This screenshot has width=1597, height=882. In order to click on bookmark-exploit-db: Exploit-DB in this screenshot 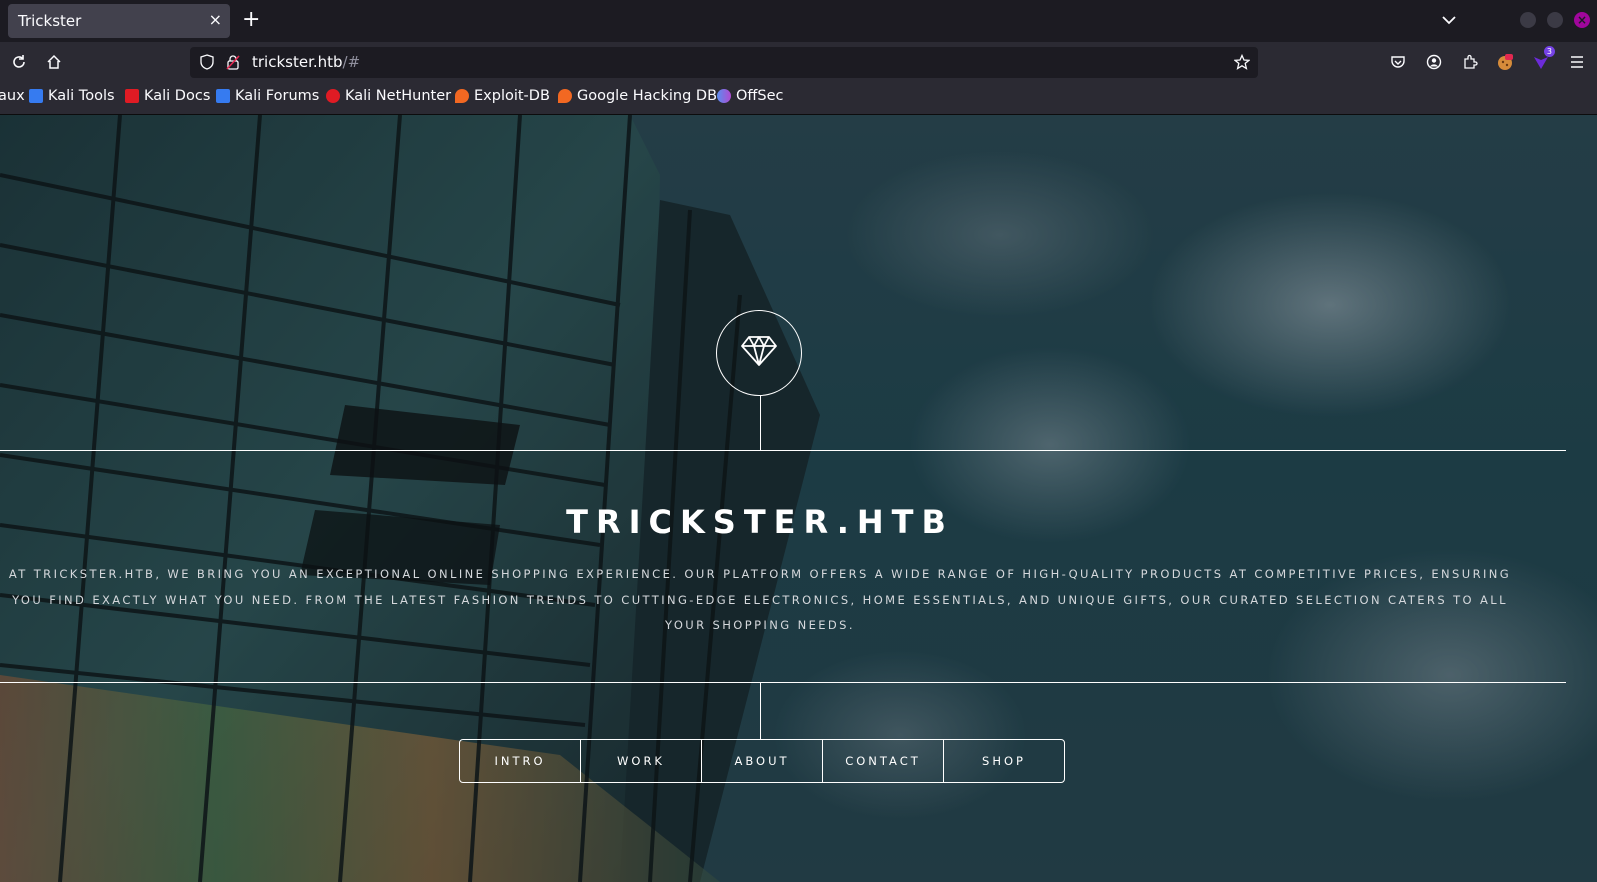, I will do `click(502, 96)`.